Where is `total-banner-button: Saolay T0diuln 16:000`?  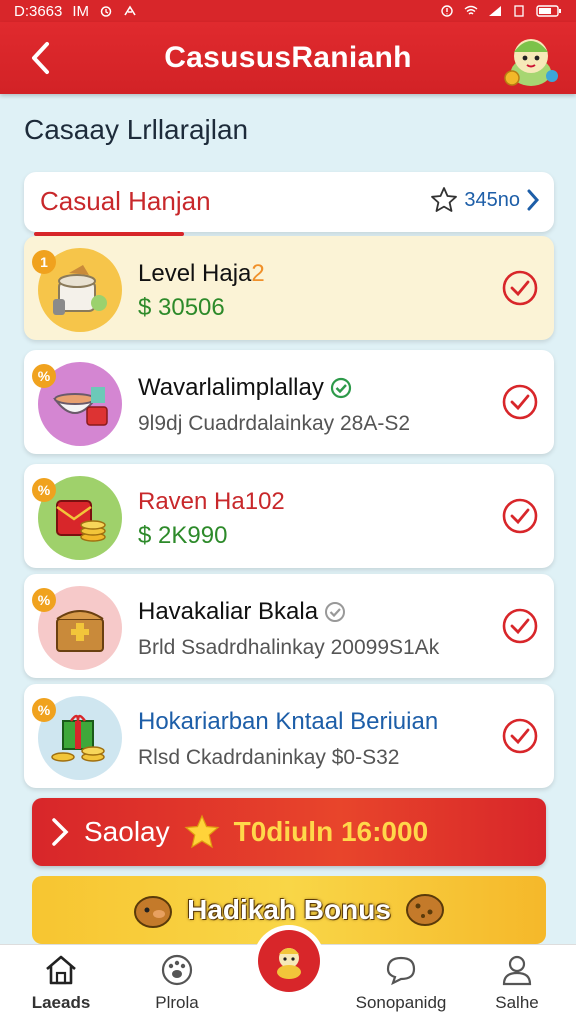
total-banner-button: Saolay T0diuln 16:000 is located at coordinates (289, 832).